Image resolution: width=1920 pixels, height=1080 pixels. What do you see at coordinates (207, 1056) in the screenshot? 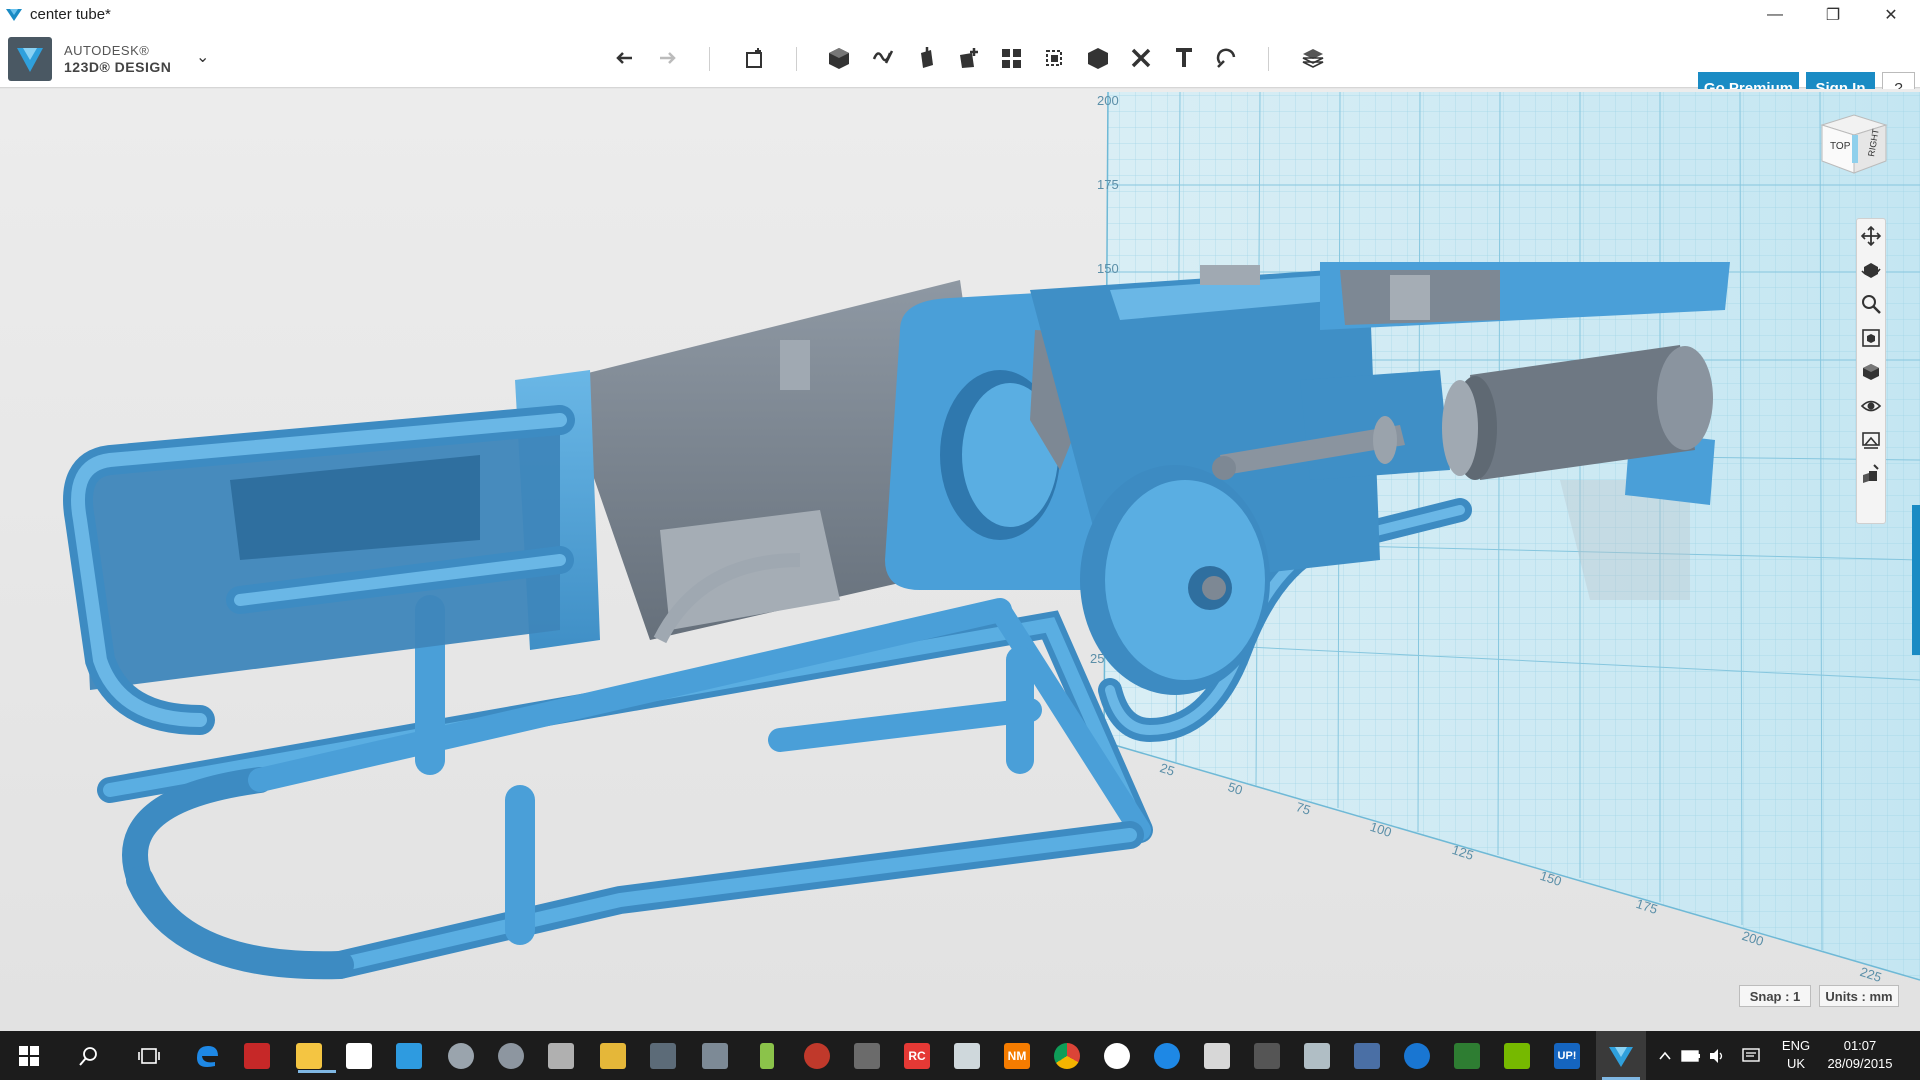
I see `edge-browser-icon` at bounding box center [207, 1056].